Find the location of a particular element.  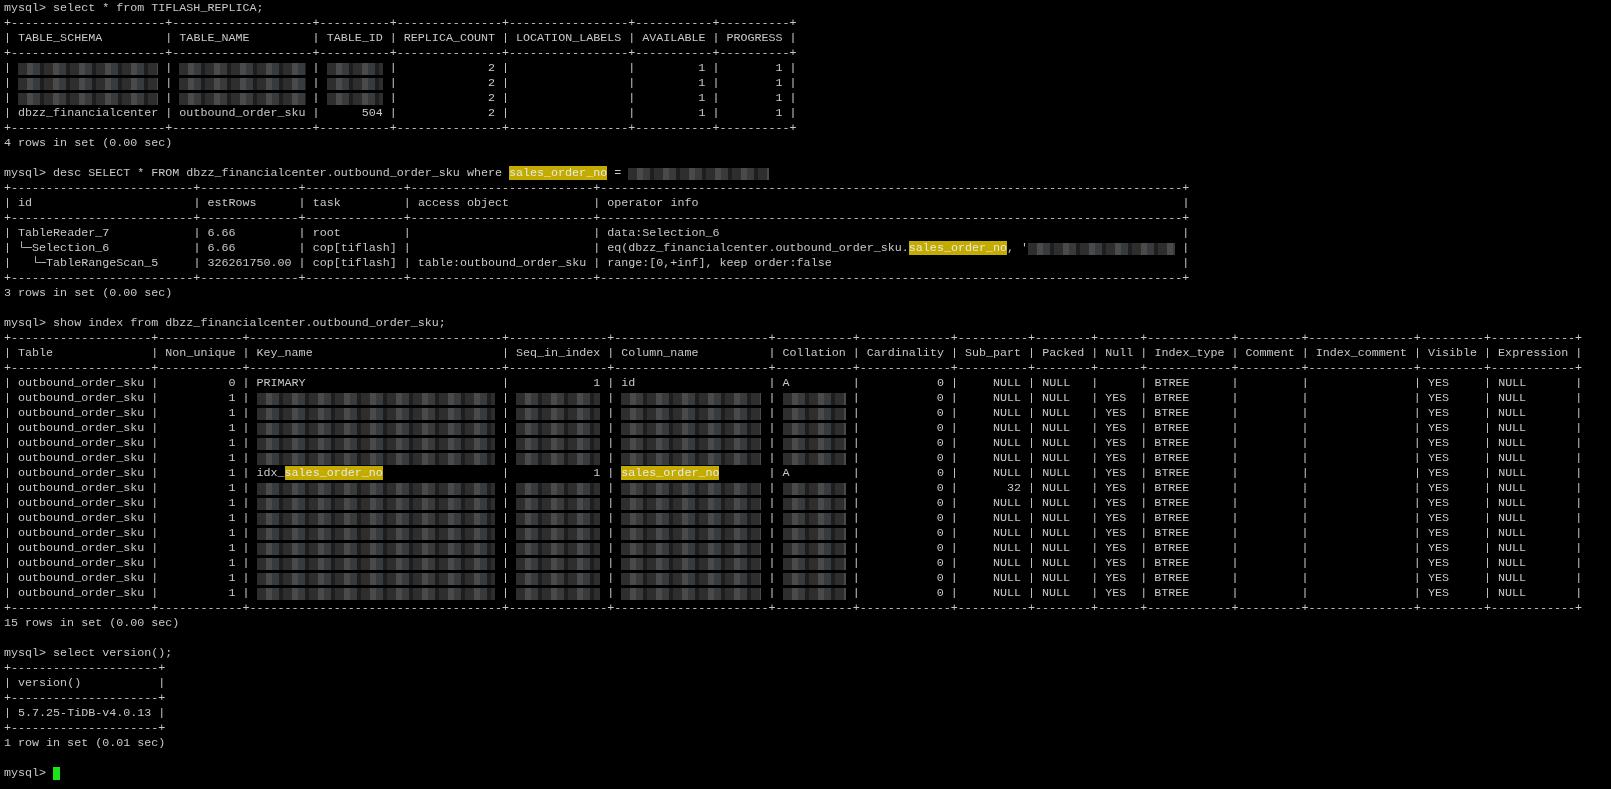

table-header: | version() | is located at coordinates (85, 683).